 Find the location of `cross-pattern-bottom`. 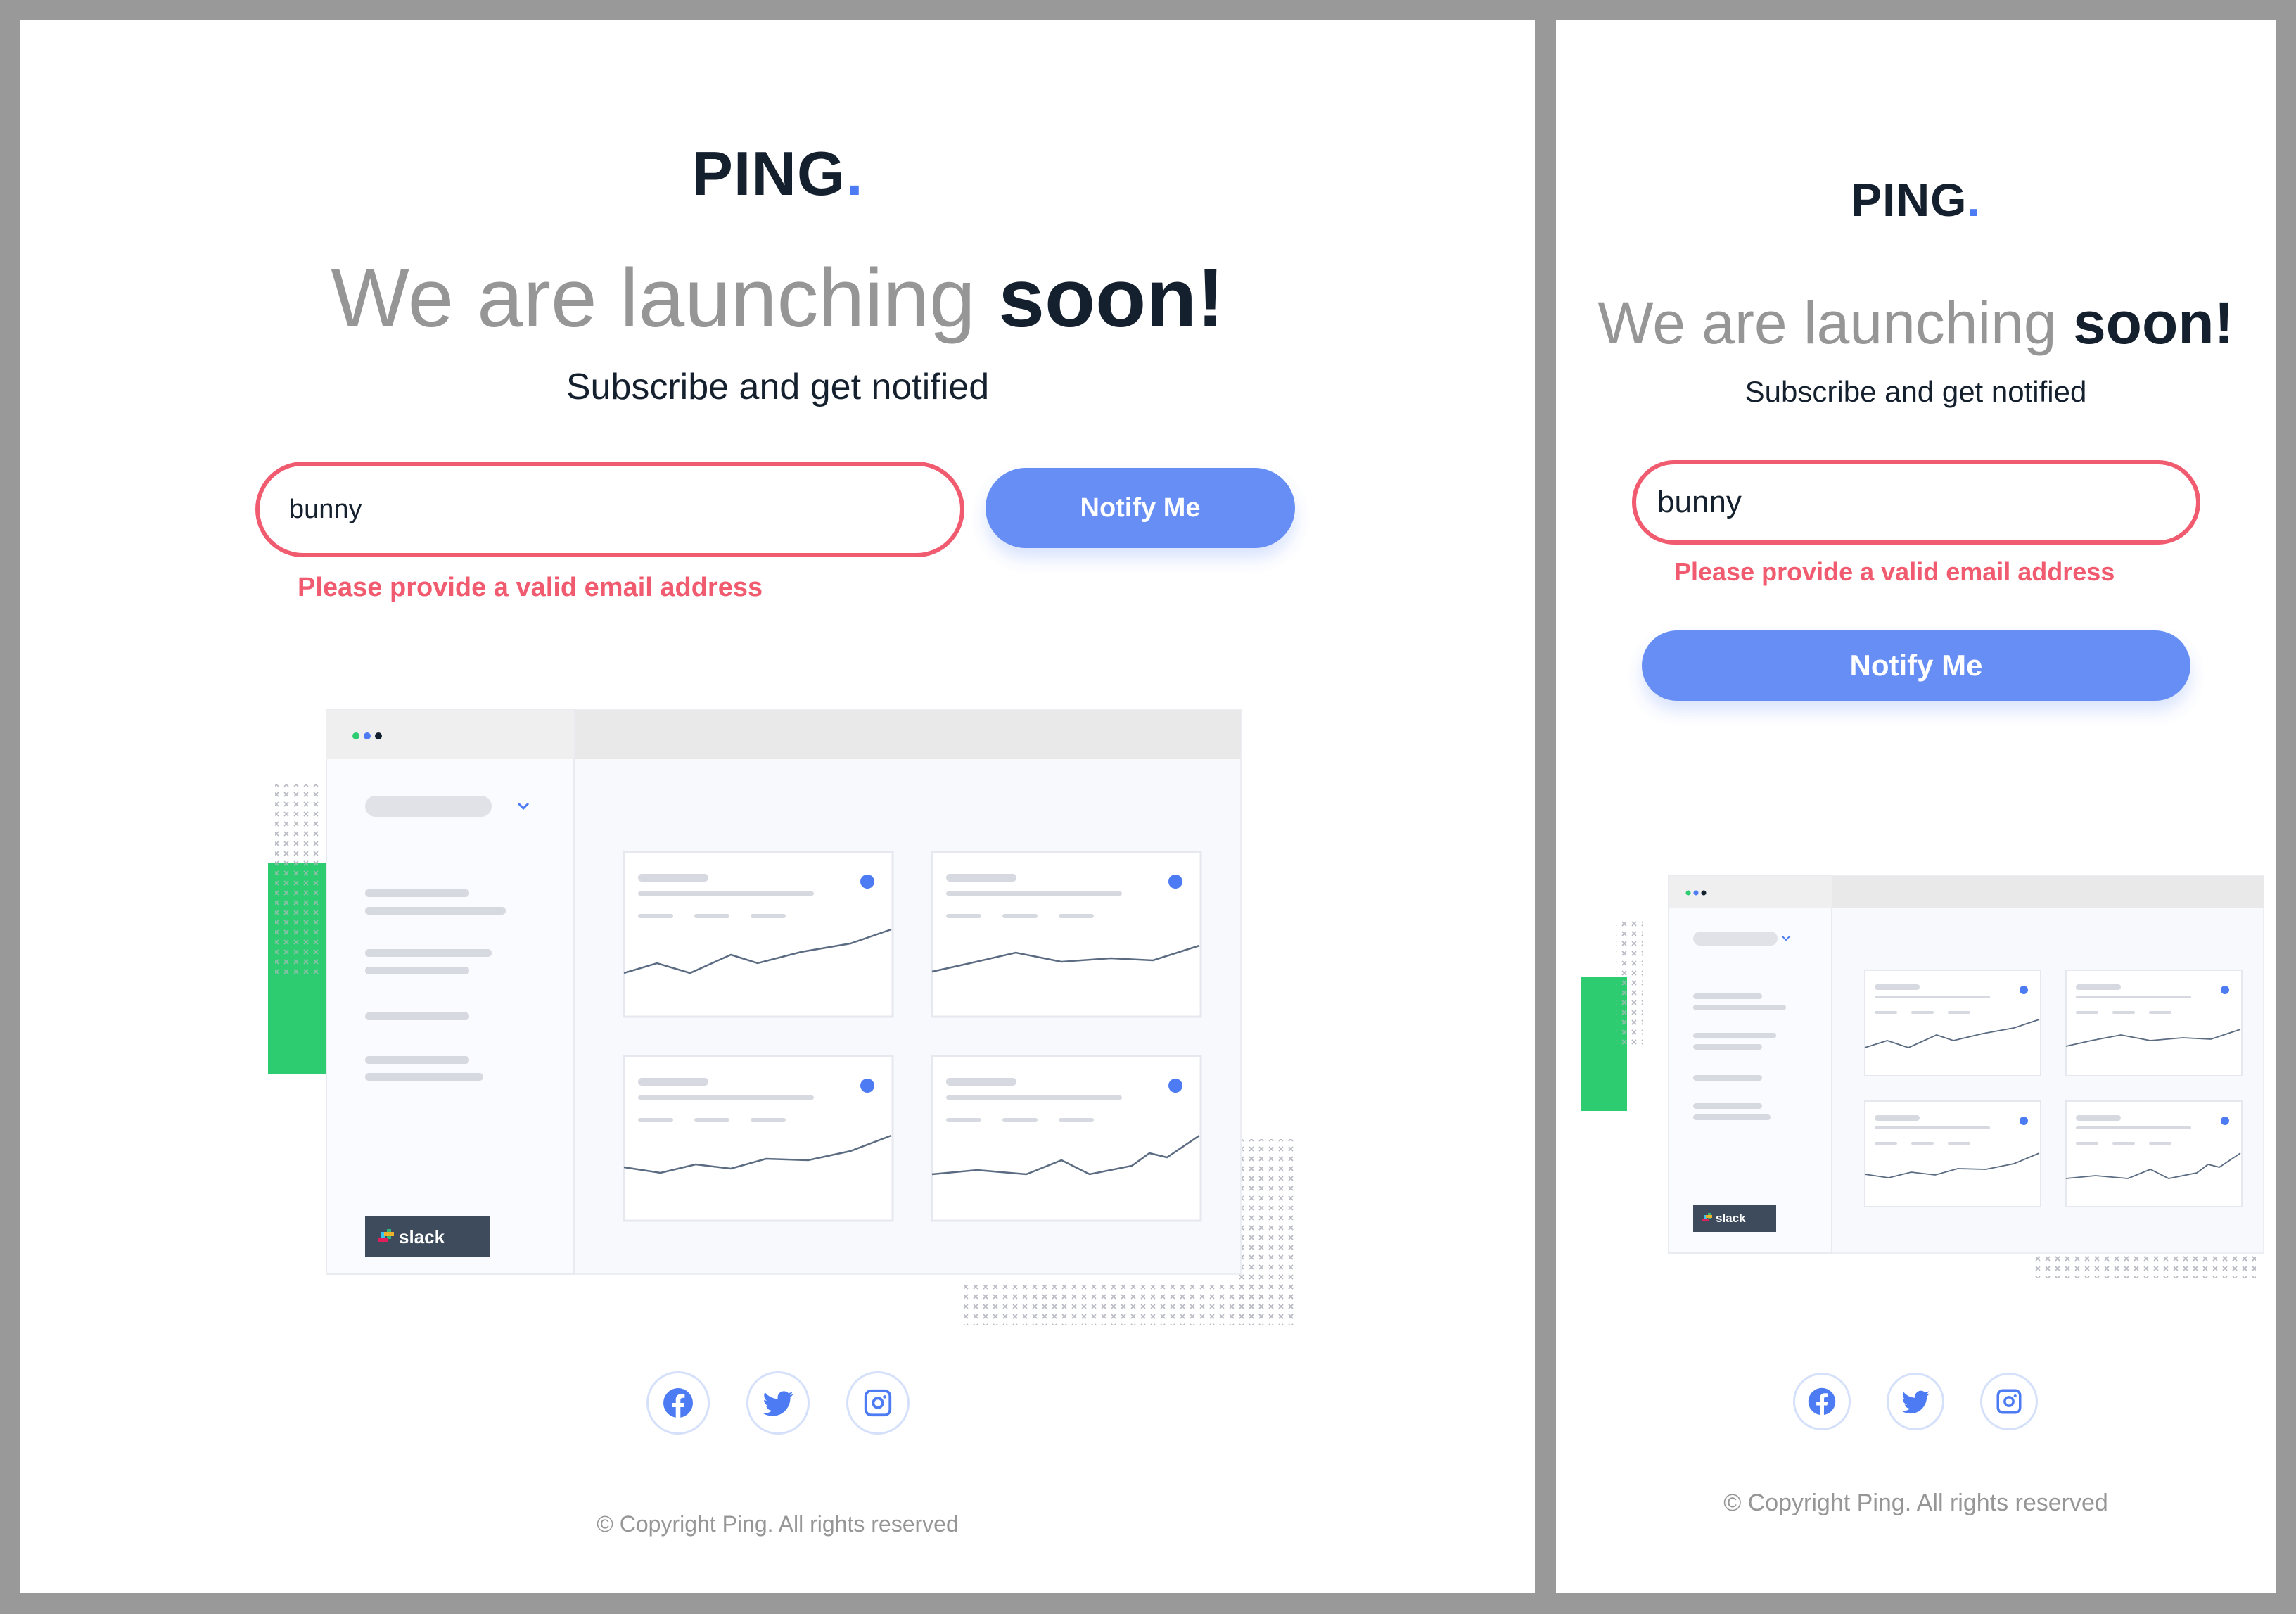

cross-pattern-bottom is located at coordinates (1130, 1305).